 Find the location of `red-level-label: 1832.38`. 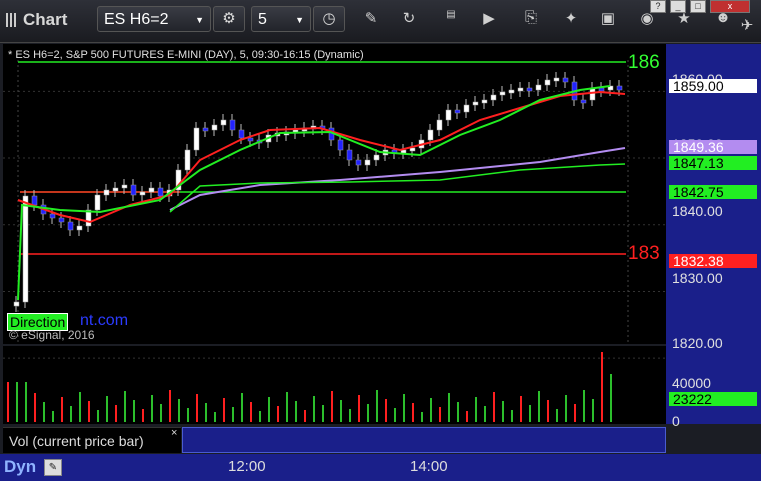

red-level-label: 1832.38 is located at coordinates (713, 261).